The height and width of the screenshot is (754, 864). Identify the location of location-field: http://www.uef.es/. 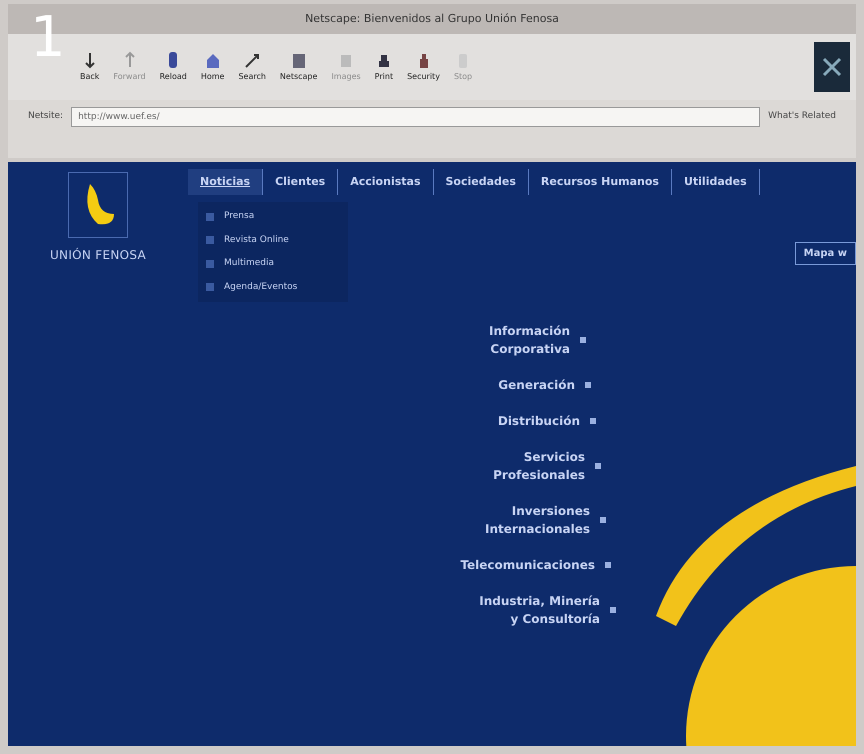
(415, 117).